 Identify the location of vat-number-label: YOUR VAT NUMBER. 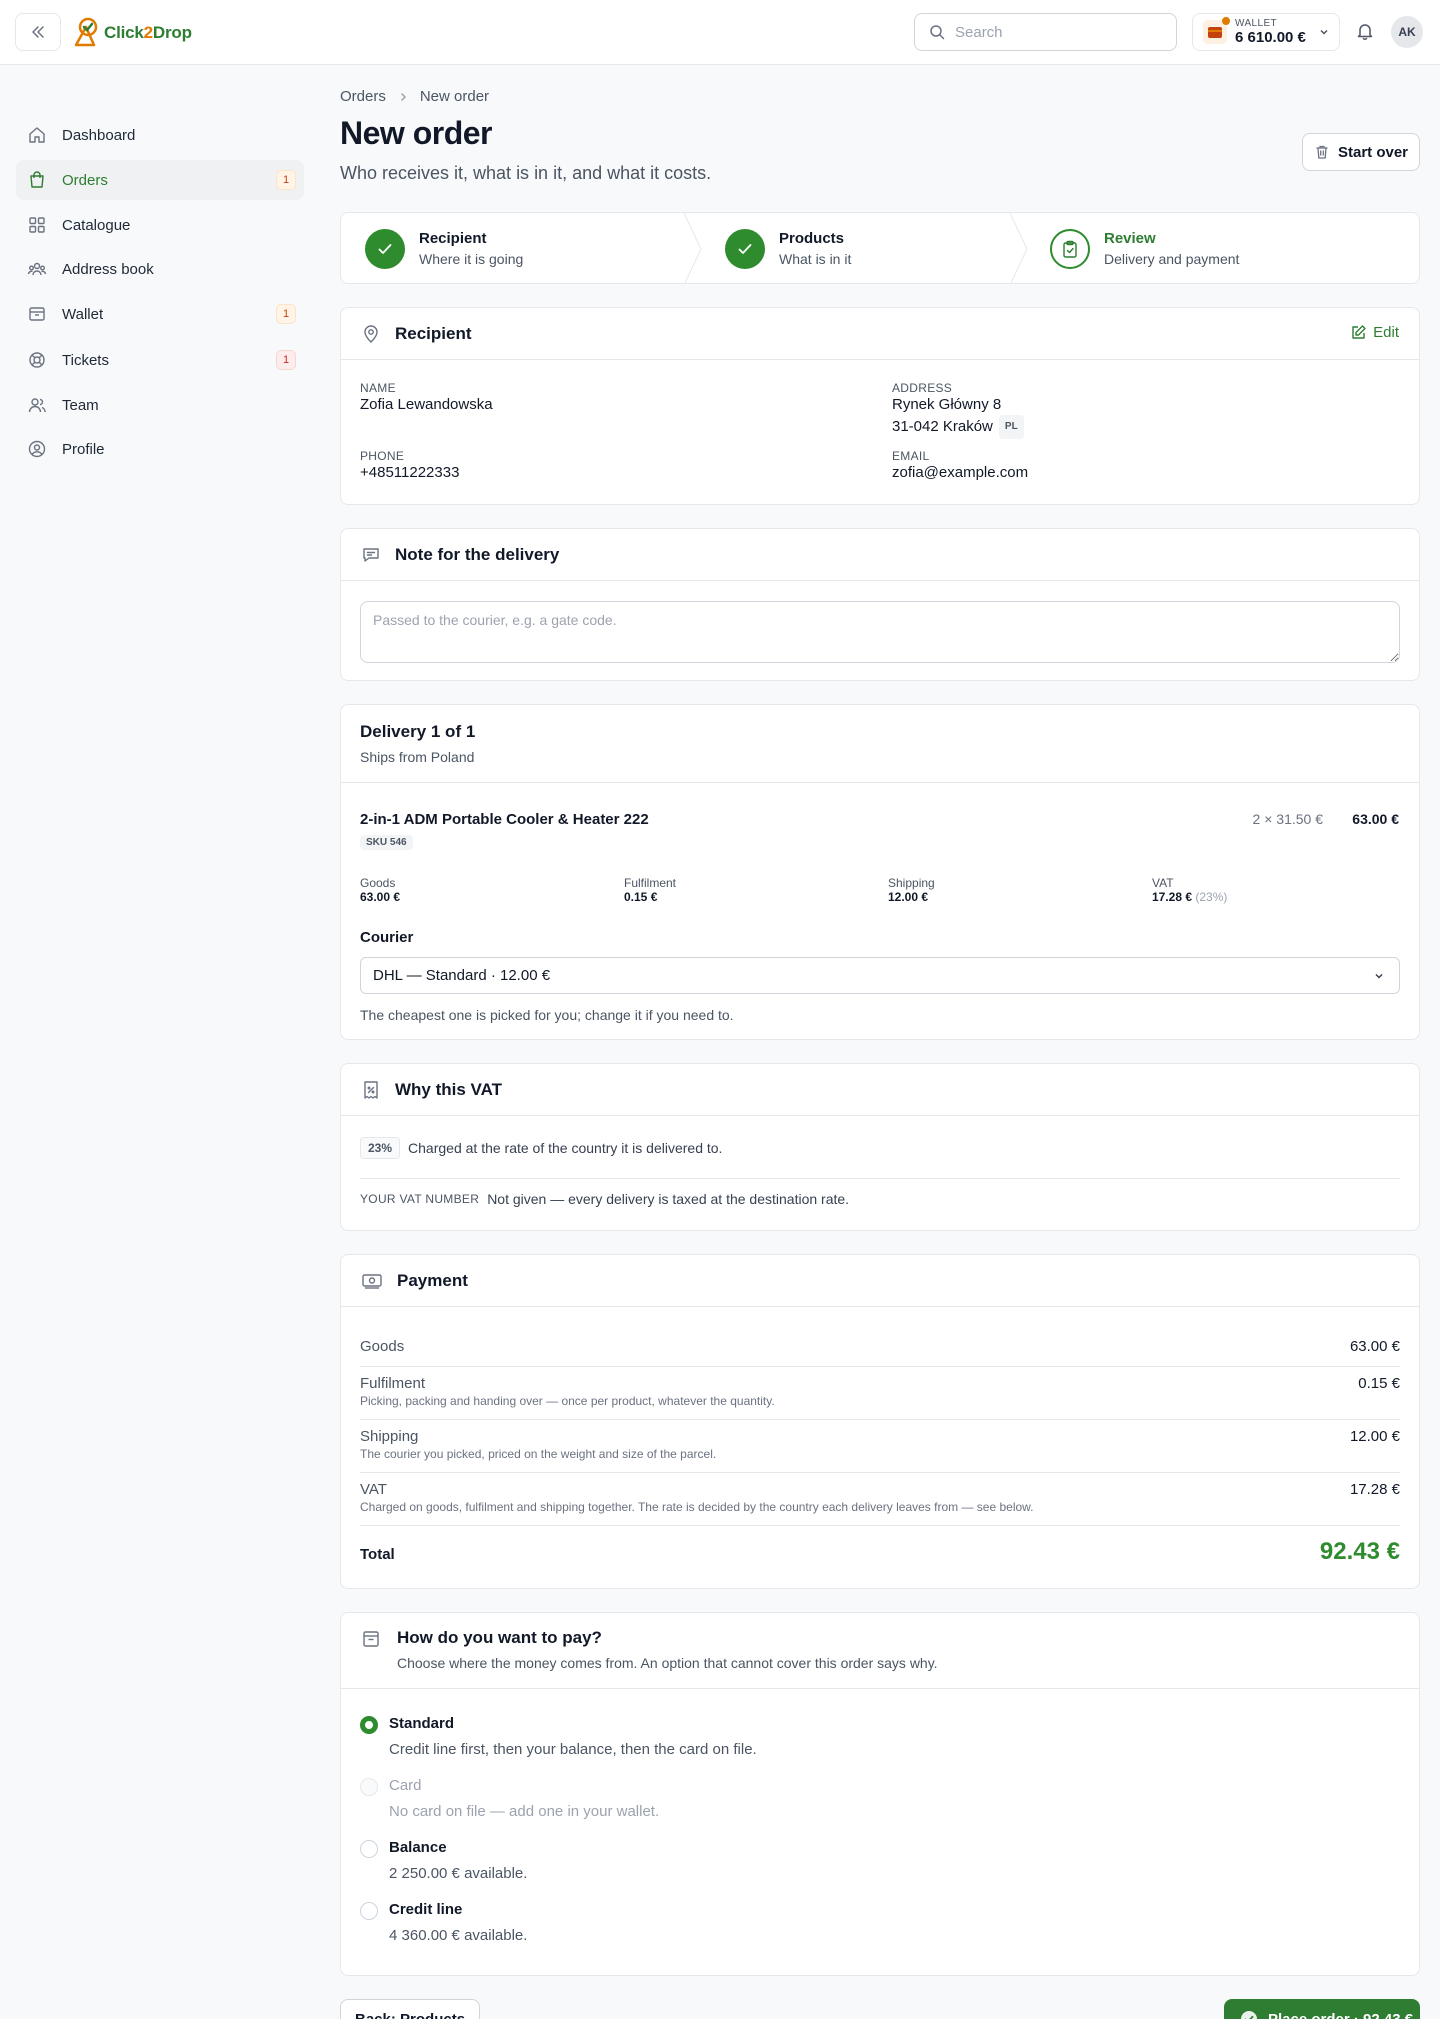
(420, 1199).